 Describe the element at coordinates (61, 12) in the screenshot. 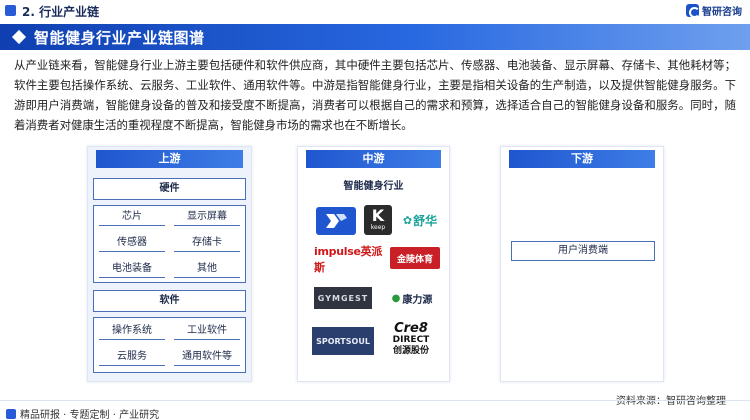

I see `section-title: 2. 行业产业链` at that location.